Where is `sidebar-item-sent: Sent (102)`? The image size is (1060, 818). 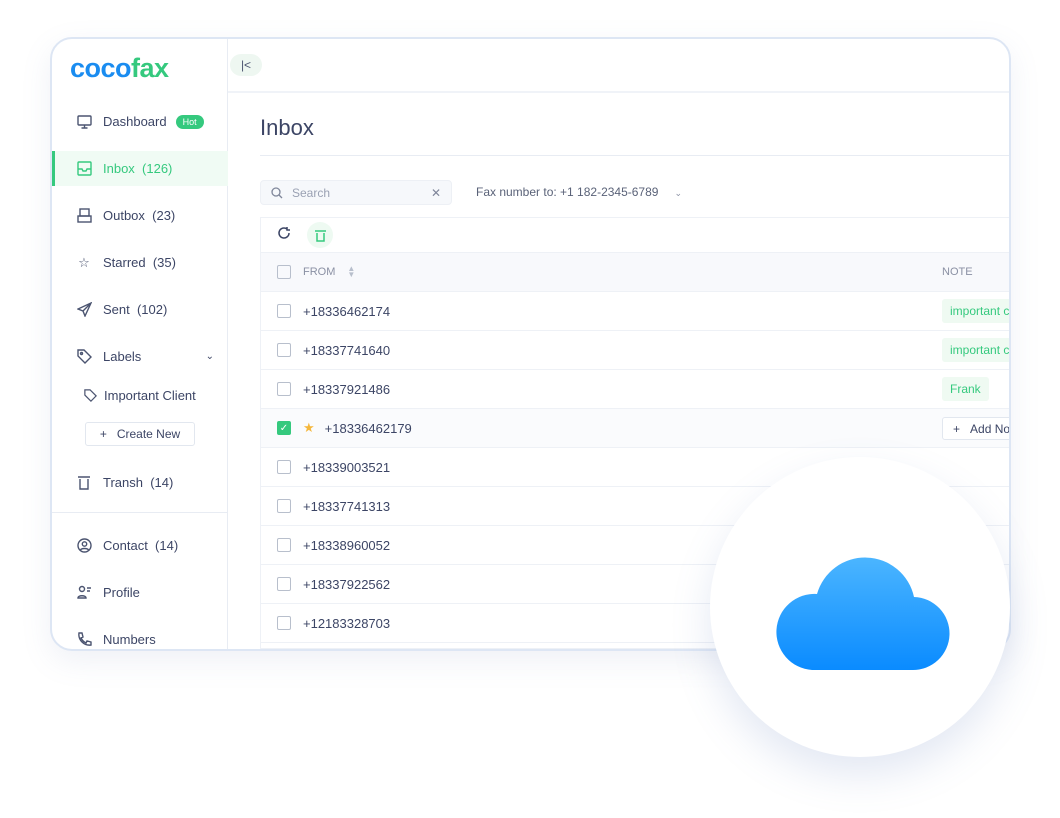
sidebar-item-sent: Sent (102) is located at coordinates (140, 309).